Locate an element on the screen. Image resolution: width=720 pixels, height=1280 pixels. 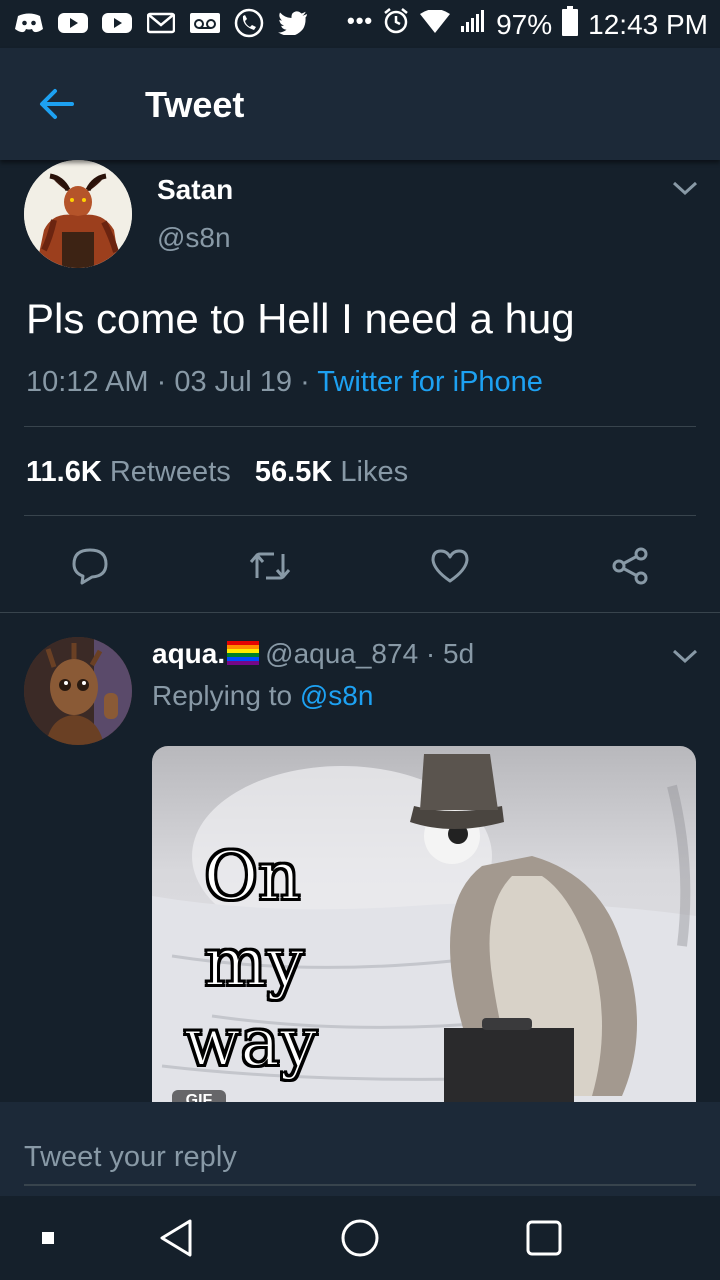
notification-icons is located at coordinates (161, 23).